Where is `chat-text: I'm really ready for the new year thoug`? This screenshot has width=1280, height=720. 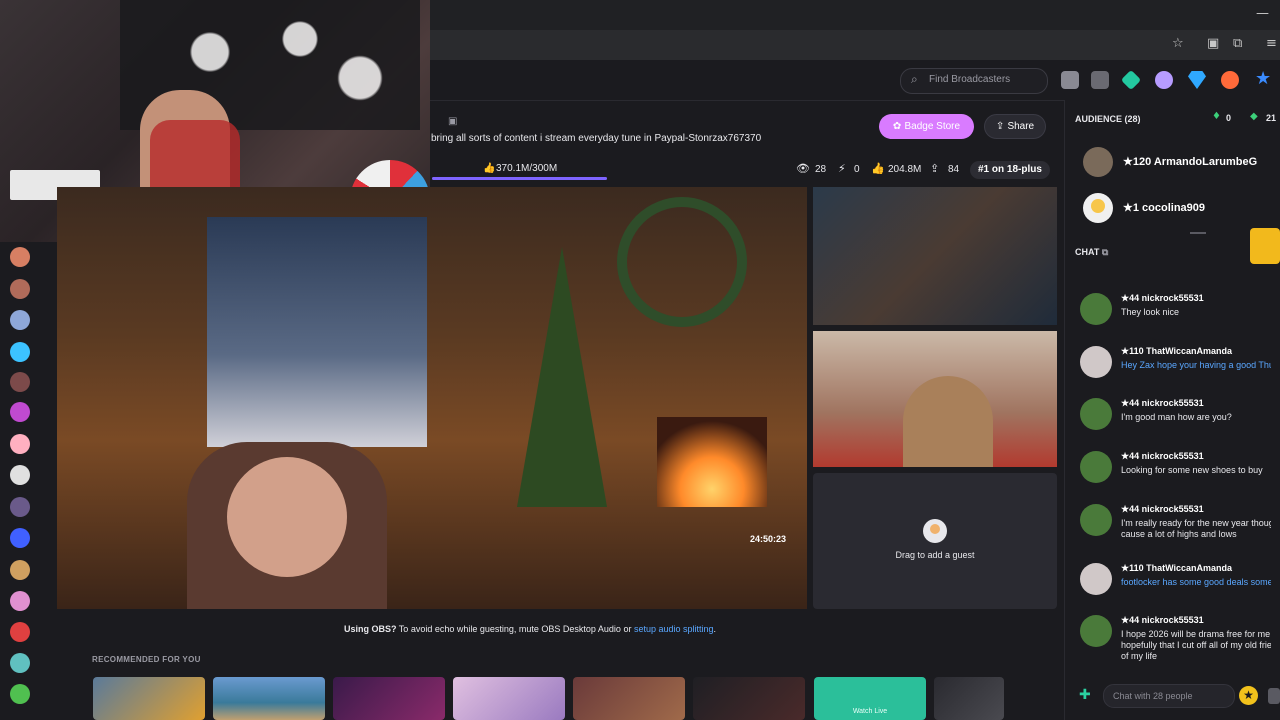
chat-text: I'm really ready for the new year thoug is located at coordinates (1196, 523).